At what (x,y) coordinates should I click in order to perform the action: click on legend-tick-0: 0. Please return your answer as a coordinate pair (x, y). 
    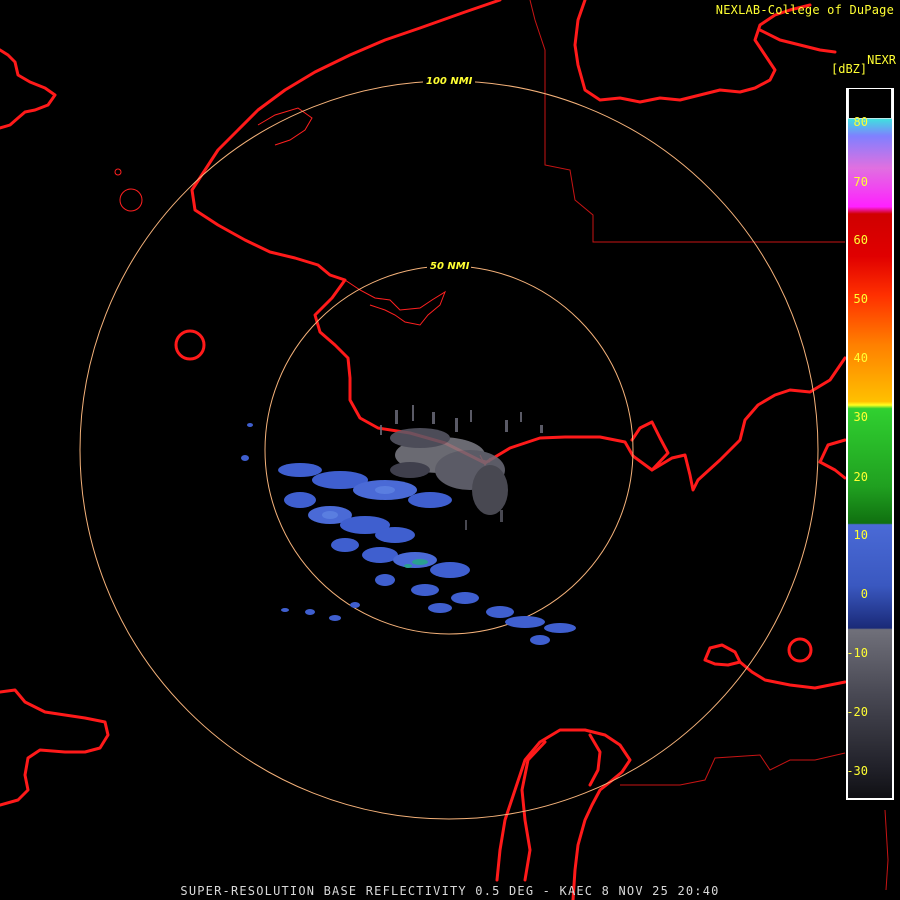
    Looking at the image, I should click on (864, 594).